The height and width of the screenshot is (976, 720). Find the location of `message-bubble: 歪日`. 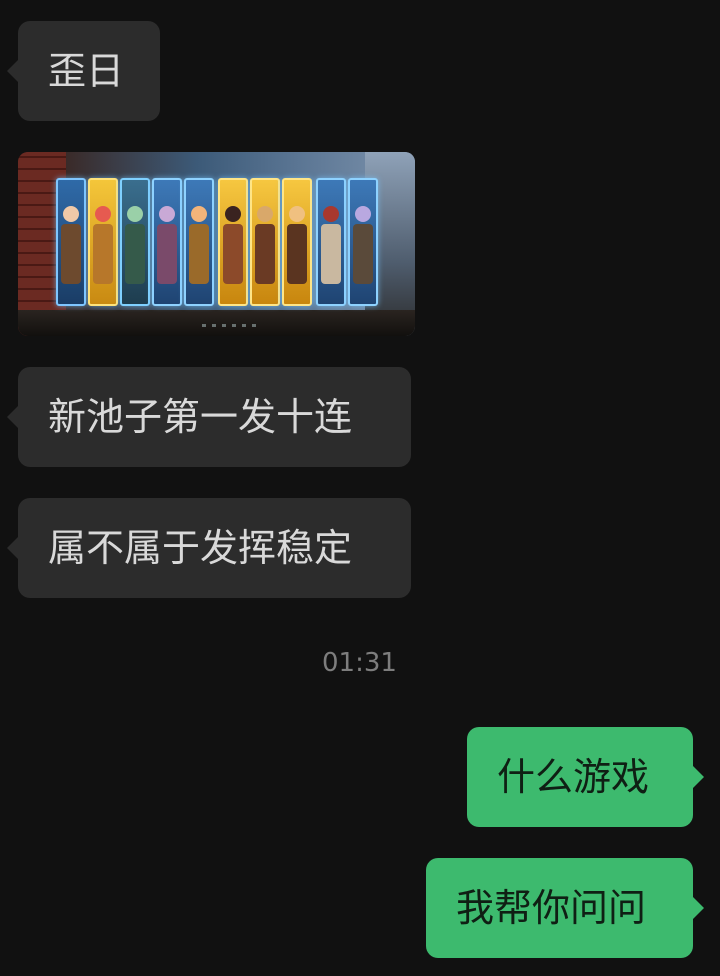

message-bubble: 歪日 is located at coordinates (89, 71).